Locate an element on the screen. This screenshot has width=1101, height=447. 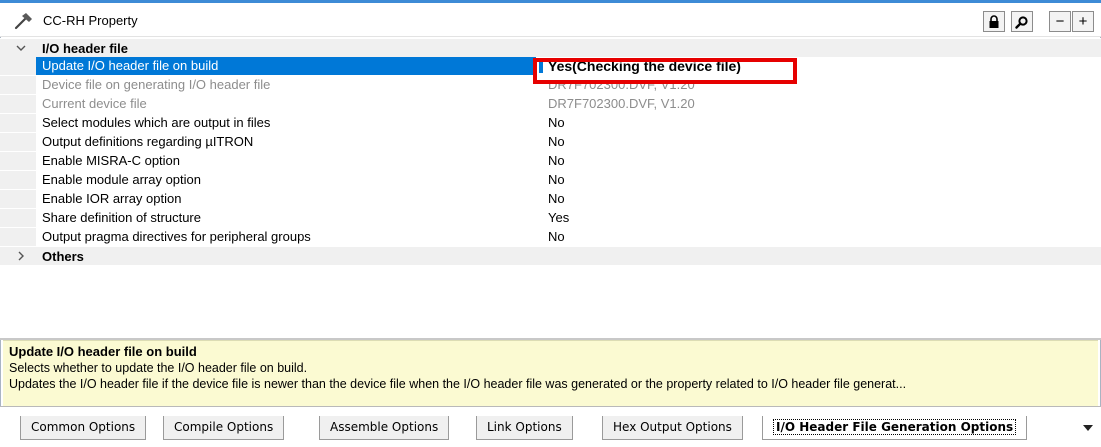
property-name: Enable MISRA-C option is located at coordinates (111, 160).